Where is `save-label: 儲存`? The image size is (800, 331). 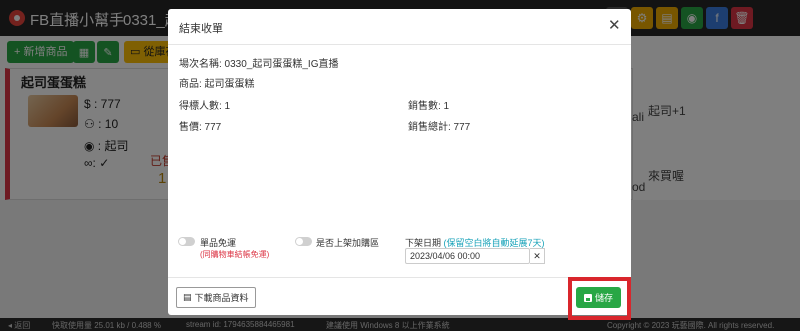
save-label: 儲存 is located at coordinates (603, 298).